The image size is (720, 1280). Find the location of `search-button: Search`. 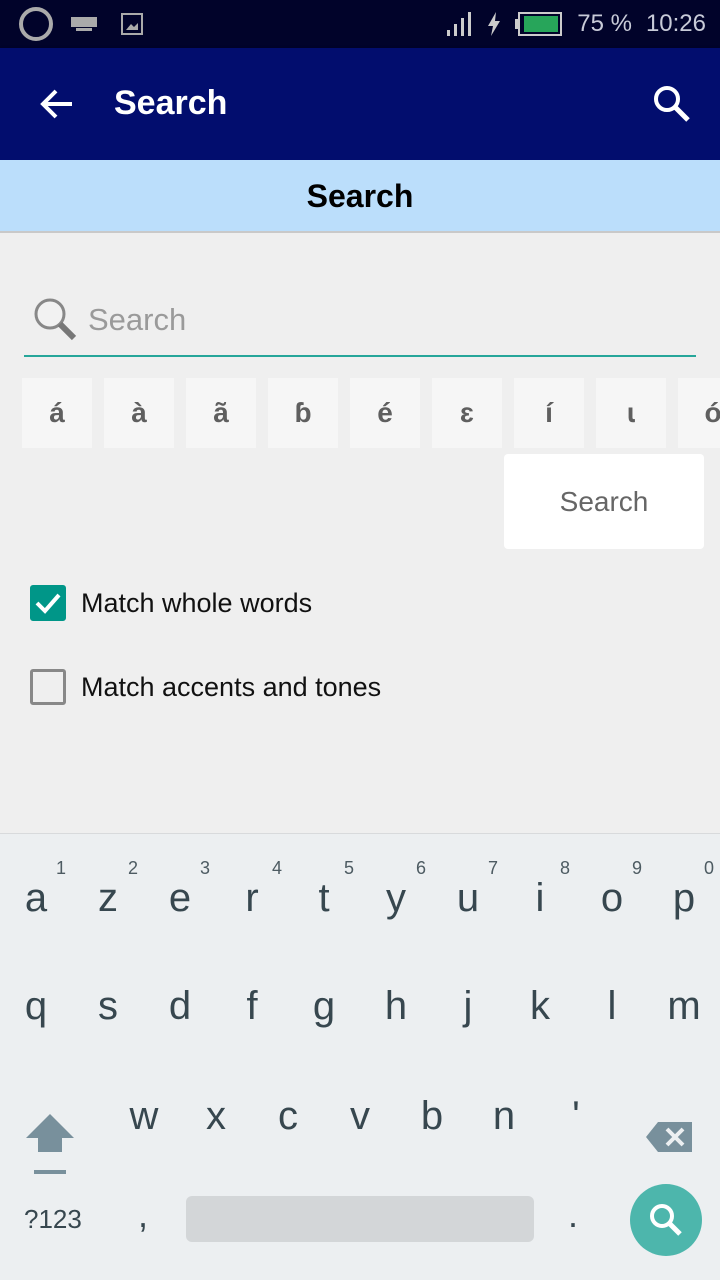

search-button: Search is located at coordinates (604, 501).